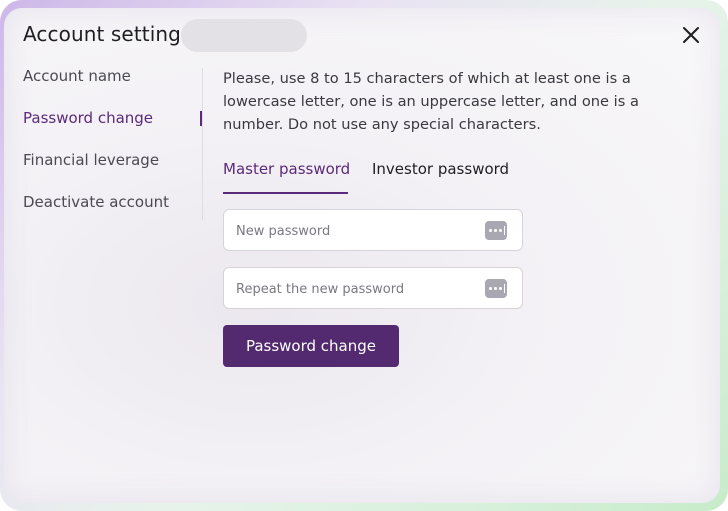 The image size is (728, 511). I want to click on close-icon, so click(691, 35).